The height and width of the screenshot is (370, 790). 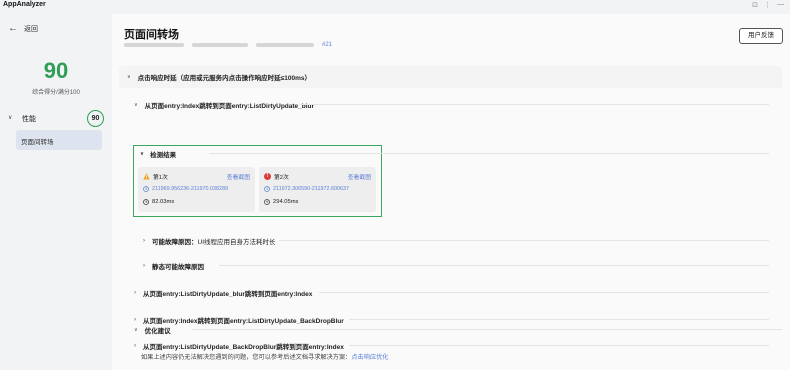 What do you see at coordinates (56, 192) in the screenshot?
I see `sidebar: ← 返回 90 综合得分/满分100 ∨ 性能 90 页面间转场` at bounding box center [56, 192].